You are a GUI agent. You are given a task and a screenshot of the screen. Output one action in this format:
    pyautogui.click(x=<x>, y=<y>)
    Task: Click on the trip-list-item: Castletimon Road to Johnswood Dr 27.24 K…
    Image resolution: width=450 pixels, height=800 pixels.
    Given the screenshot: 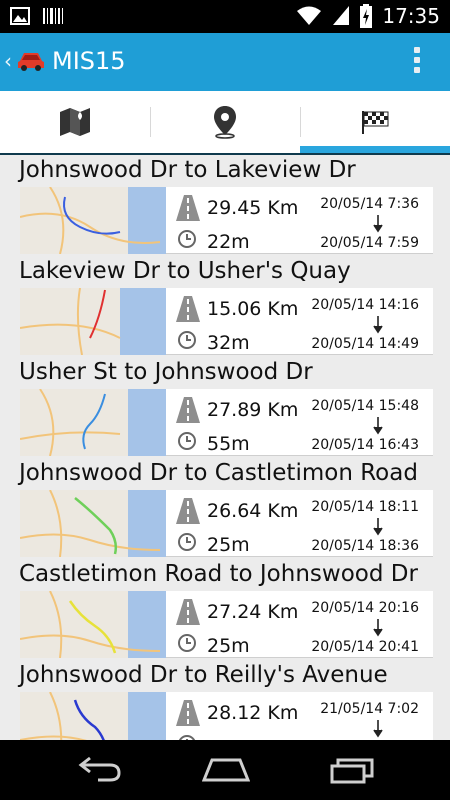 What is the action you would take?
    pyautogui.click(x=225, y=609)
    